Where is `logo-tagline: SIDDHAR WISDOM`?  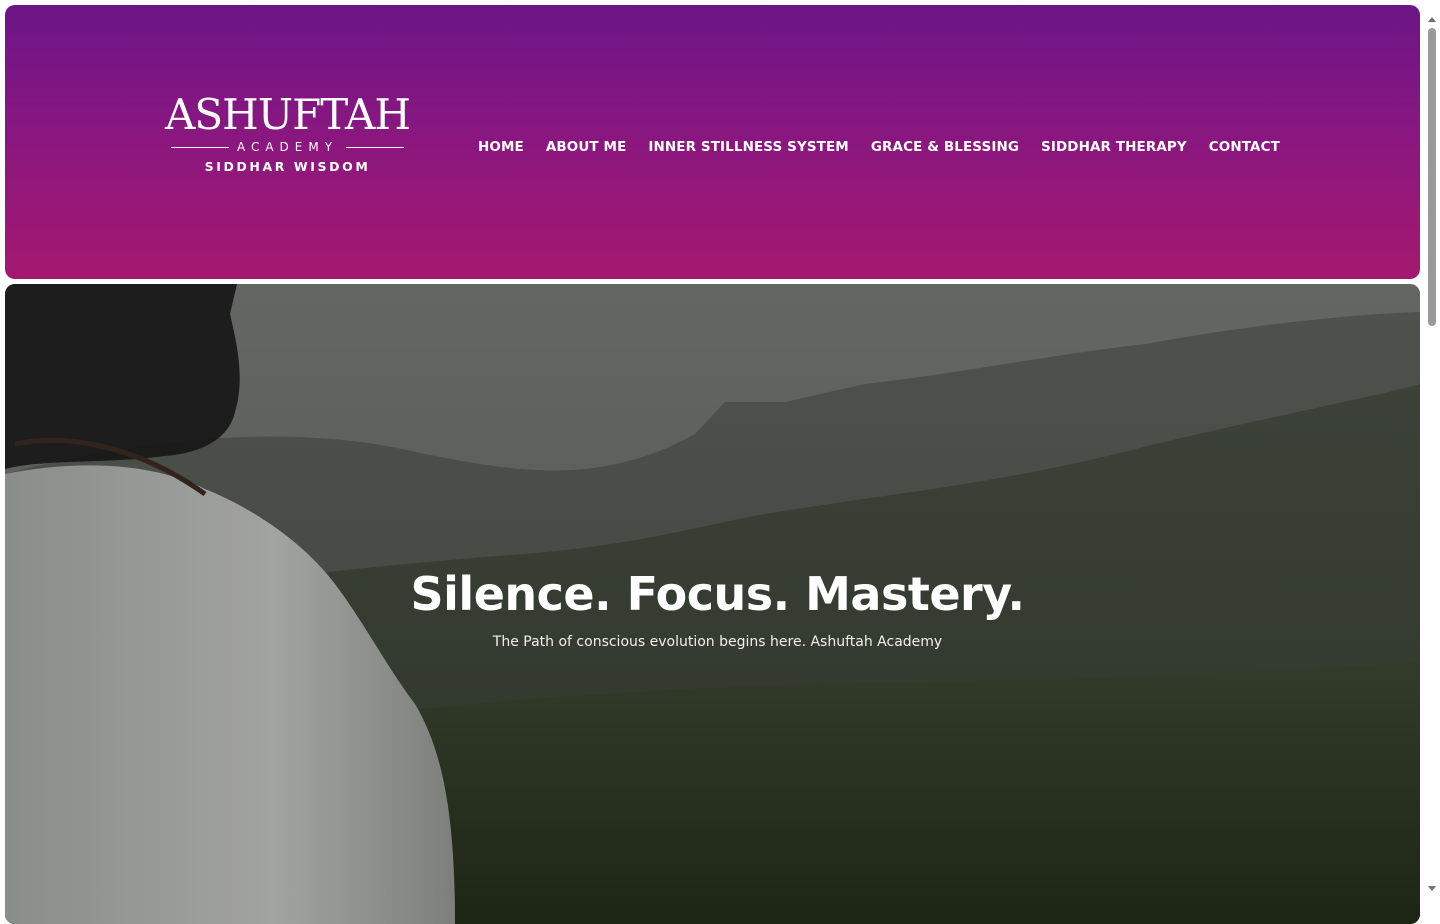
logo-tagline: SIDDHAR WISDOM is located at coordinates (287, 166).